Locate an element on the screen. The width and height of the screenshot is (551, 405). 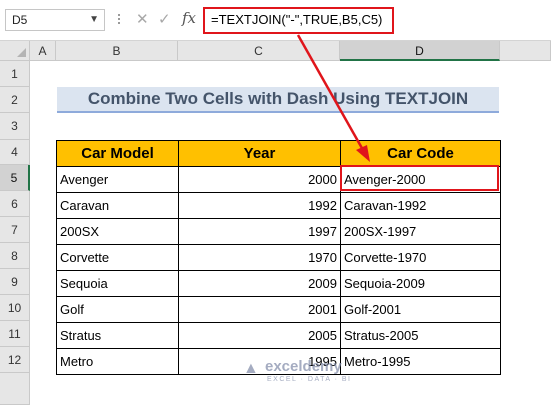
header-year: Year is located at coordinates (259, 153).